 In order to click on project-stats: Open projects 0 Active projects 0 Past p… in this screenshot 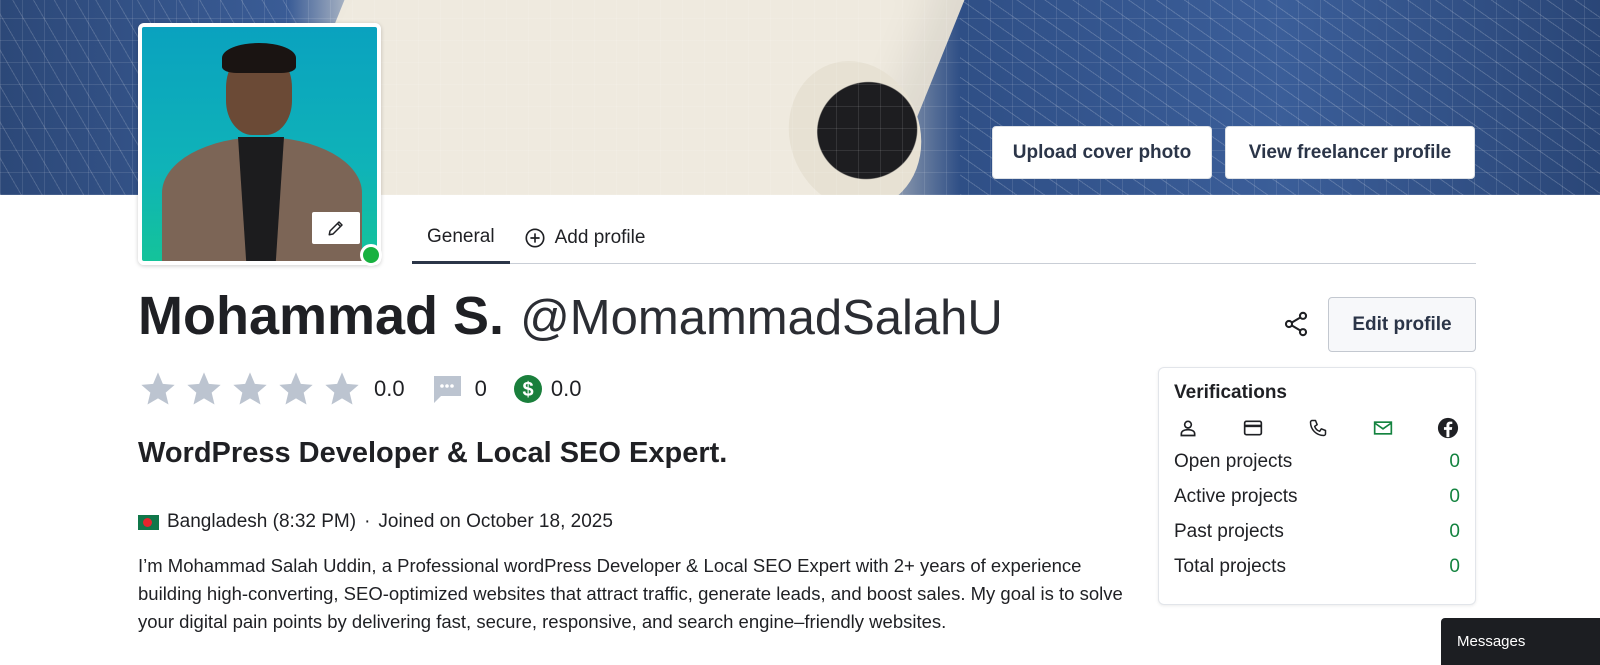, I will do `click(1317, 514)`.